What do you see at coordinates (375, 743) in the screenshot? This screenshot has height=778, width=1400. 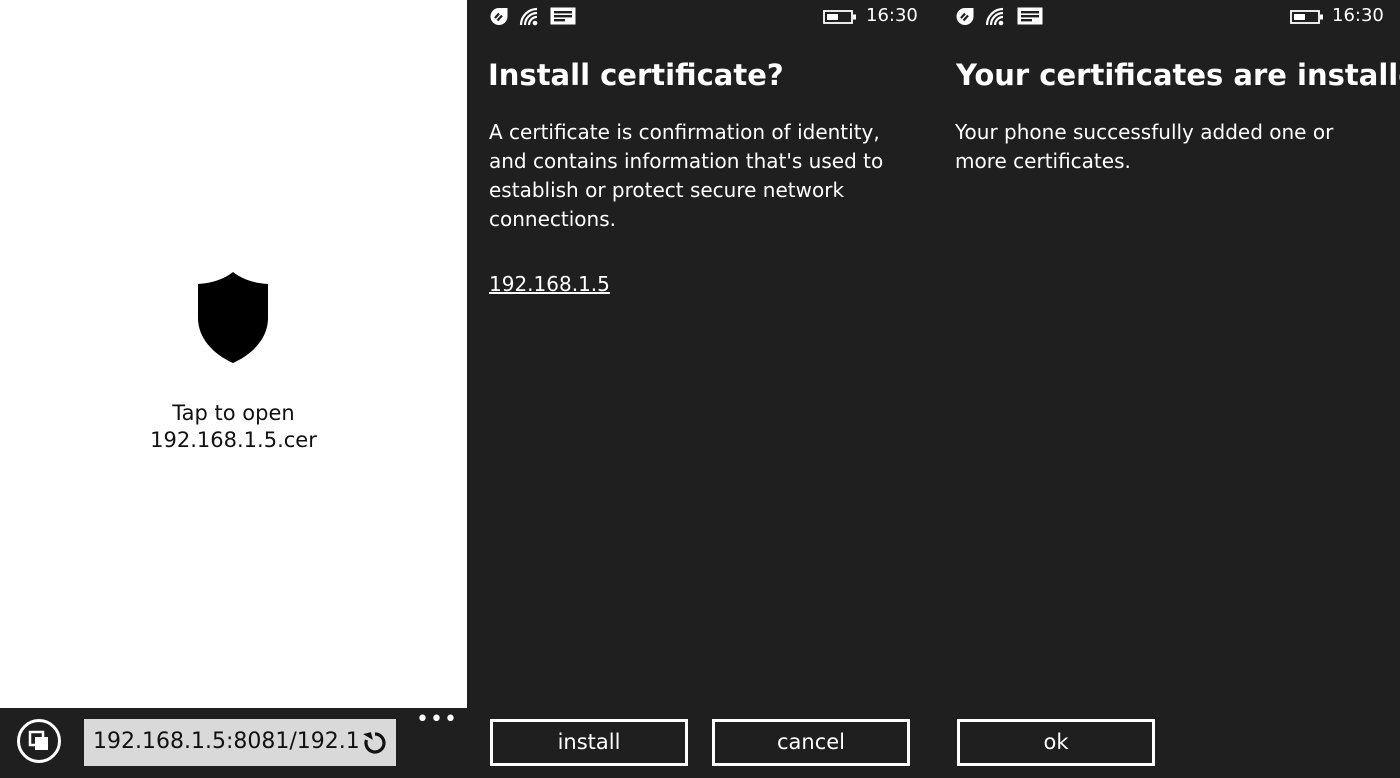 I see `refresh-icon` at bounding box center [375, 743].